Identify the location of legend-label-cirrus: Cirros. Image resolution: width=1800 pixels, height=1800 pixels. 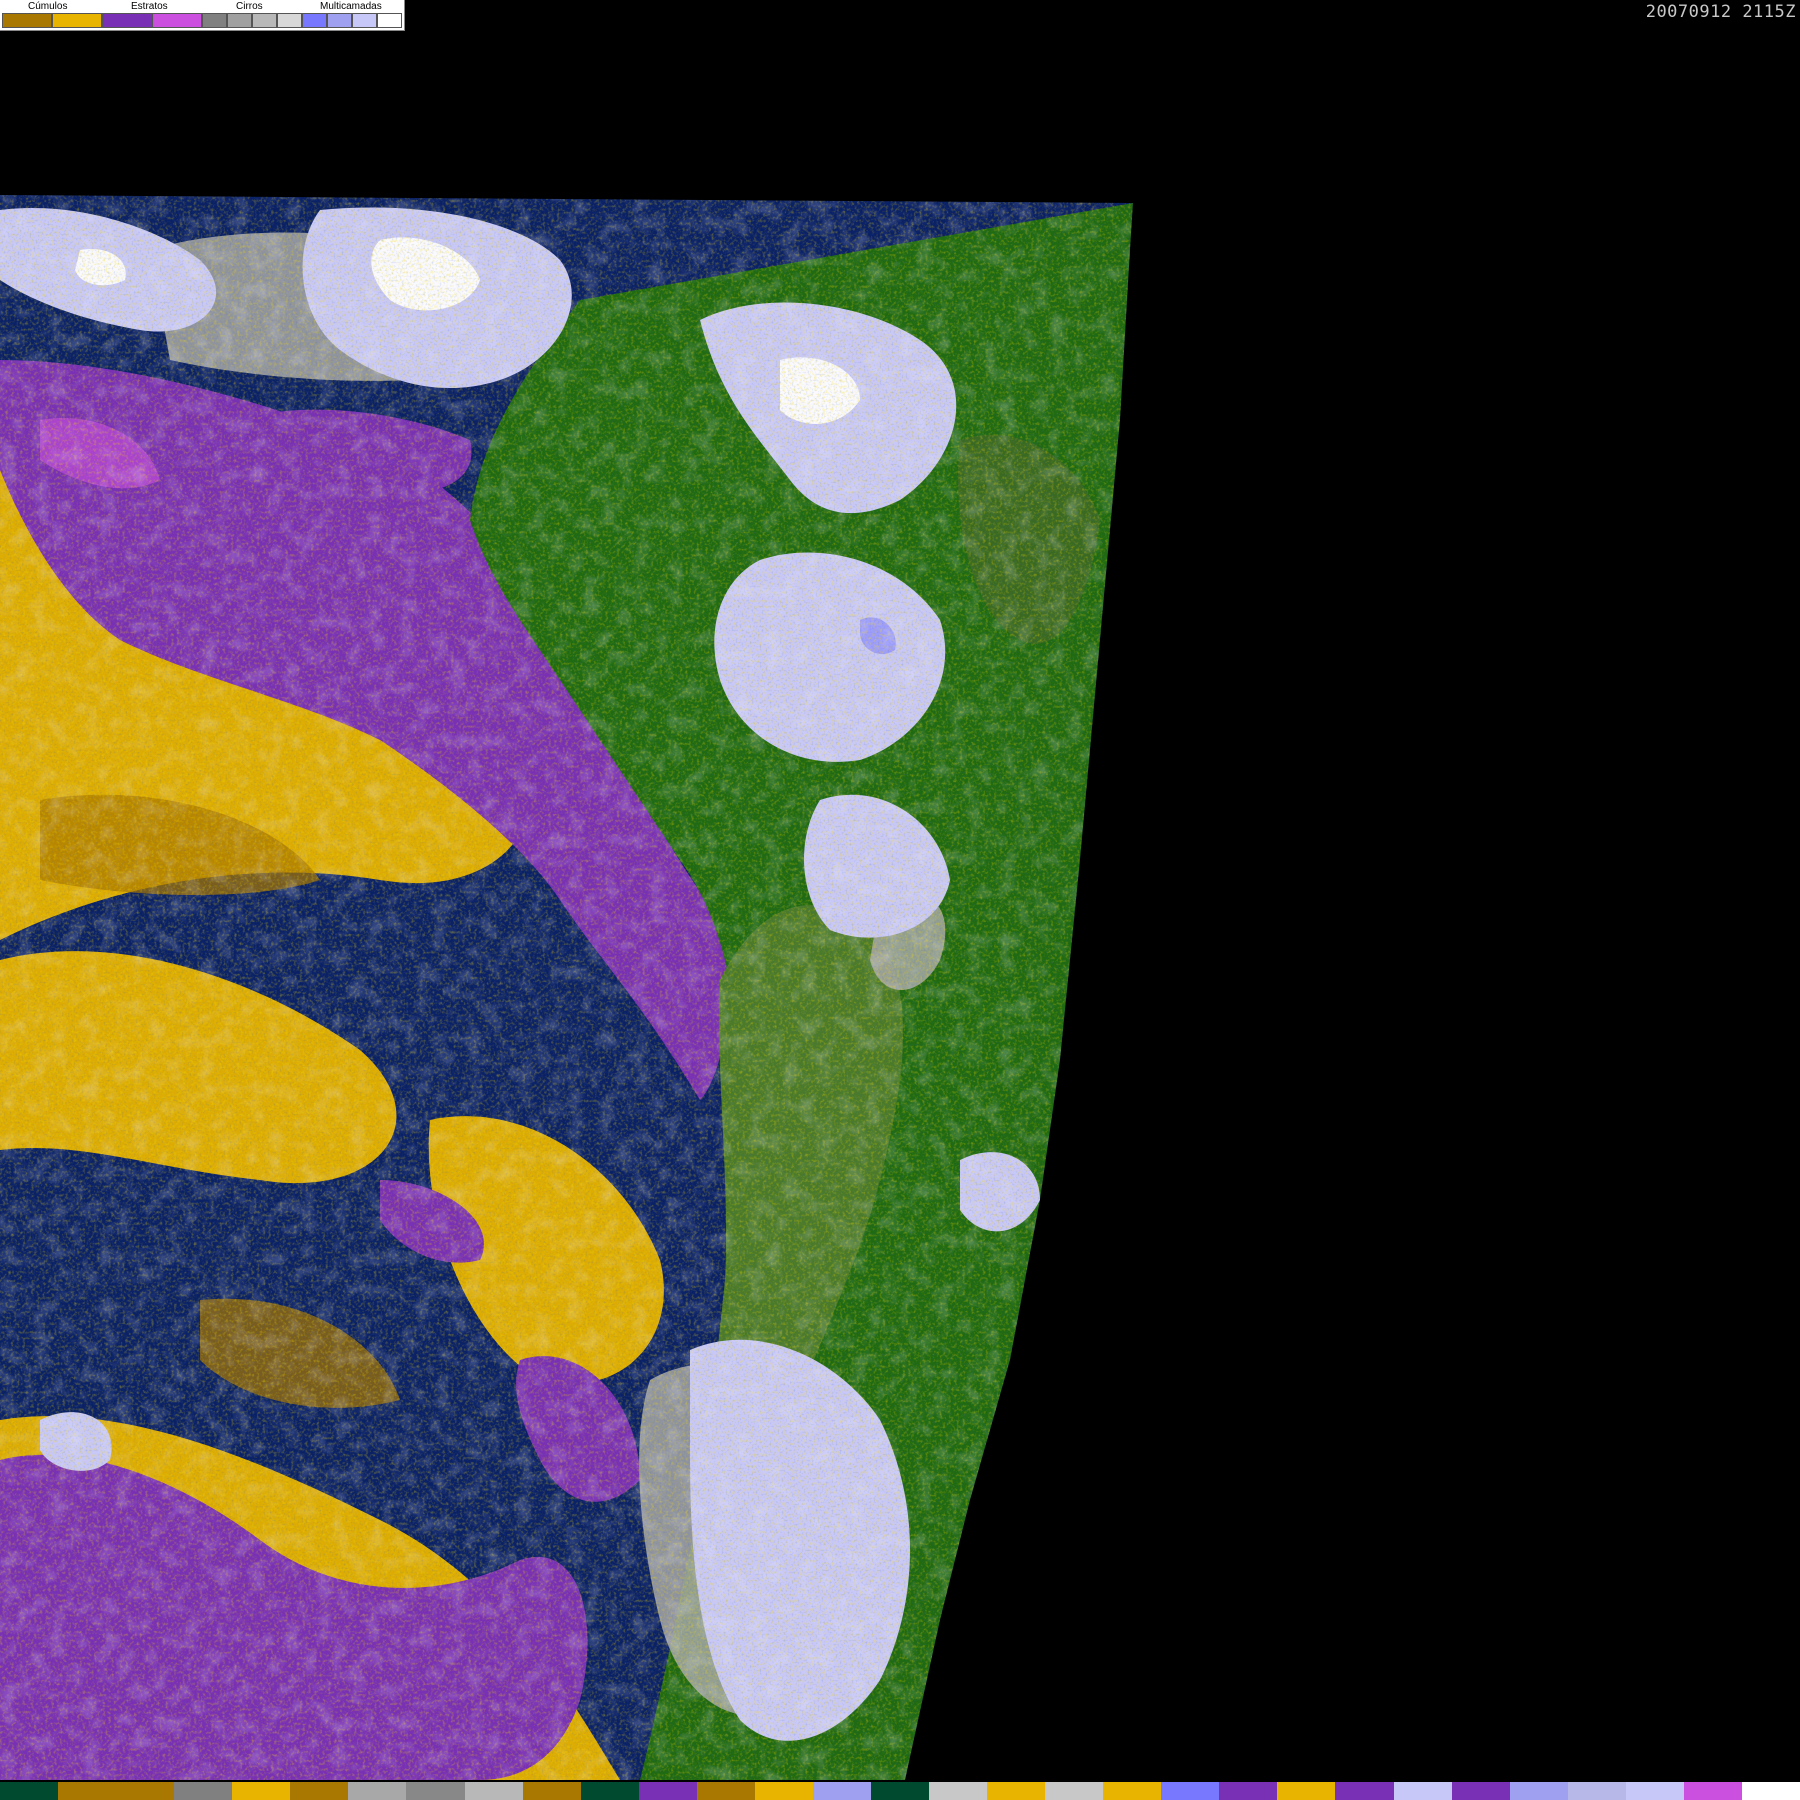
(249, 6).